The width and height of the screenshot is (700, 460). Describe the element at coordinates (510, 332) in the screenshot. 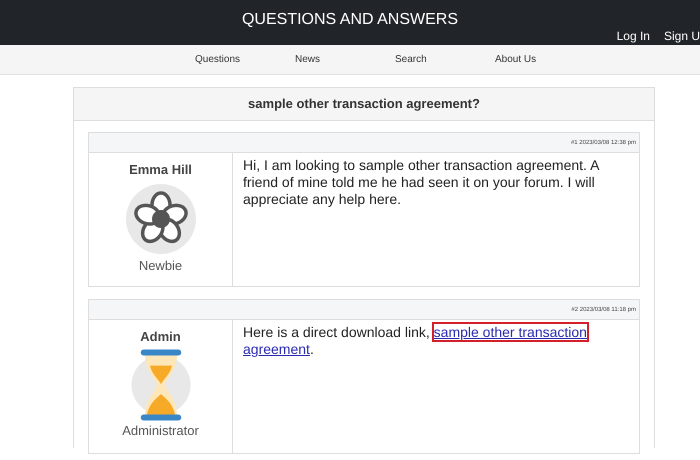

I see `download-link: sample other transaction` at that location.